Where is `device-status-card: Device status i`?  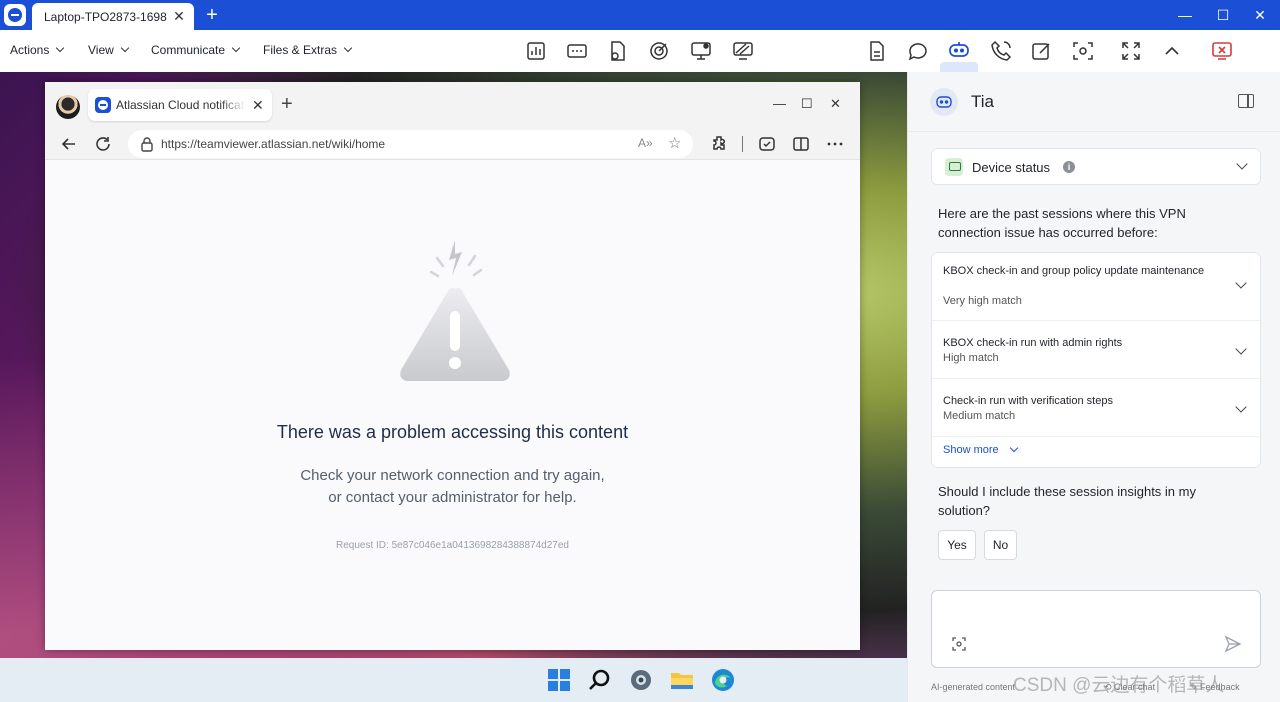 device-status-card: Device status i is located at coordinates (1096, 166).